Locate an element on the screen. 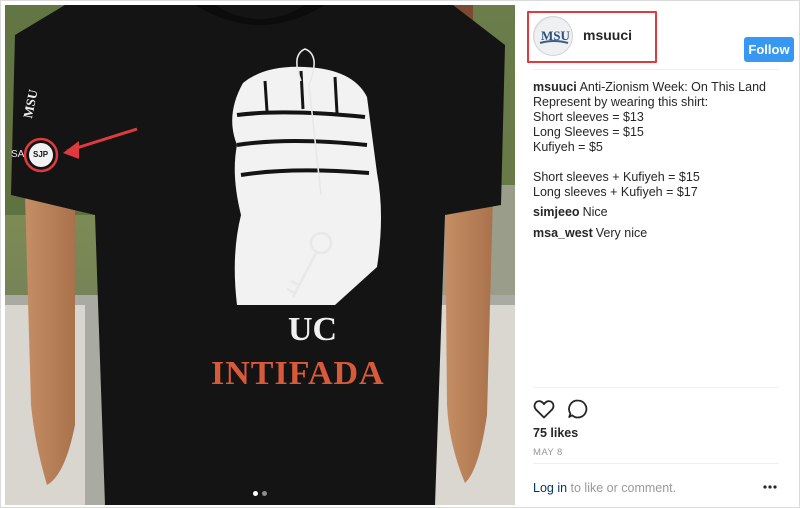  post-date: MAY 8 is located at coordinates (548, 452).